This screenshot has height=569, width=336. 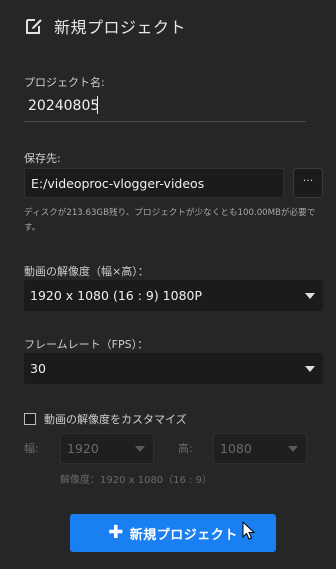 What do you see at coordinates (31, 448) in the screenshot?
I see `width-label: 幅:` at bounding box center [31, 448].